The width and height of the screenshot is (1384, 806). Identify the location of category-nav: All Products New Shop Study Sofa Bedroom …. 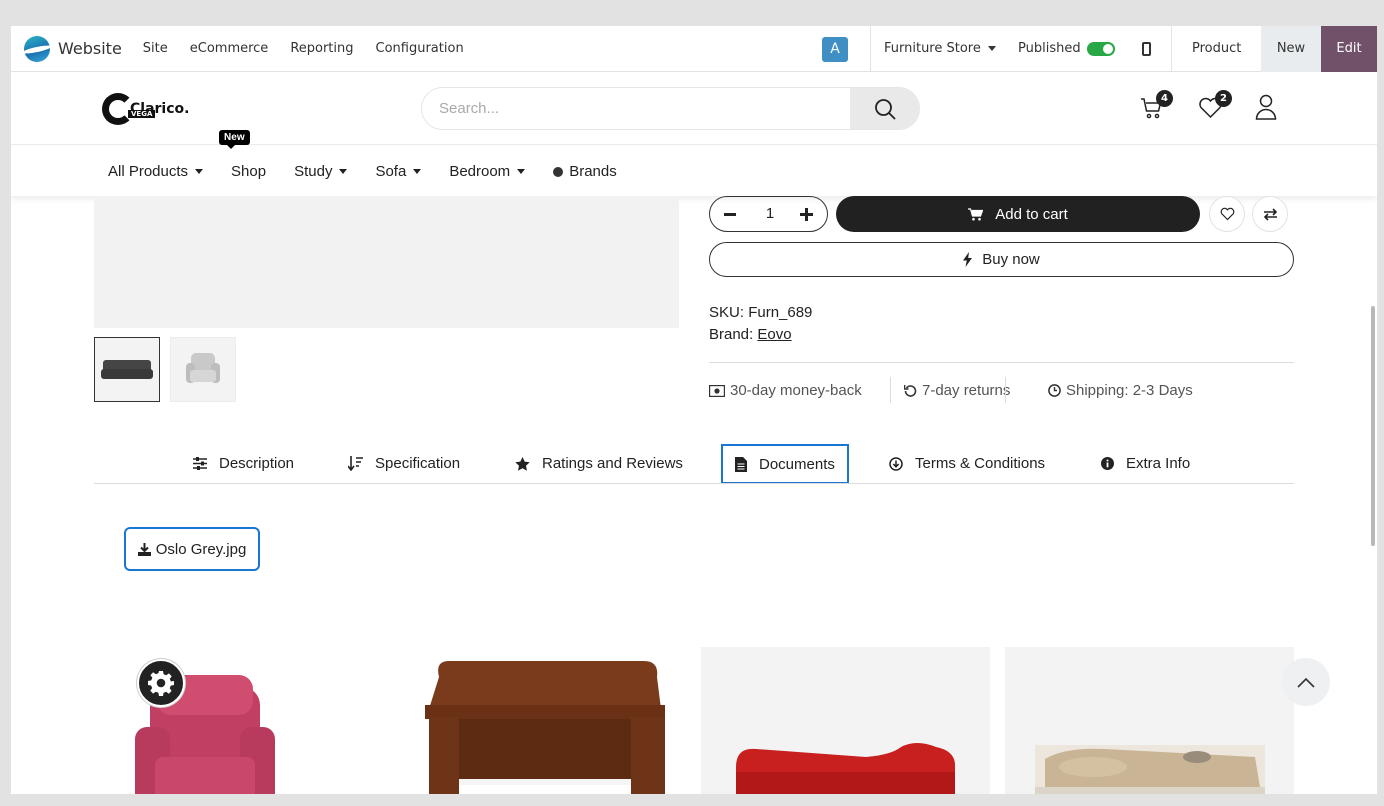
(694, 162).